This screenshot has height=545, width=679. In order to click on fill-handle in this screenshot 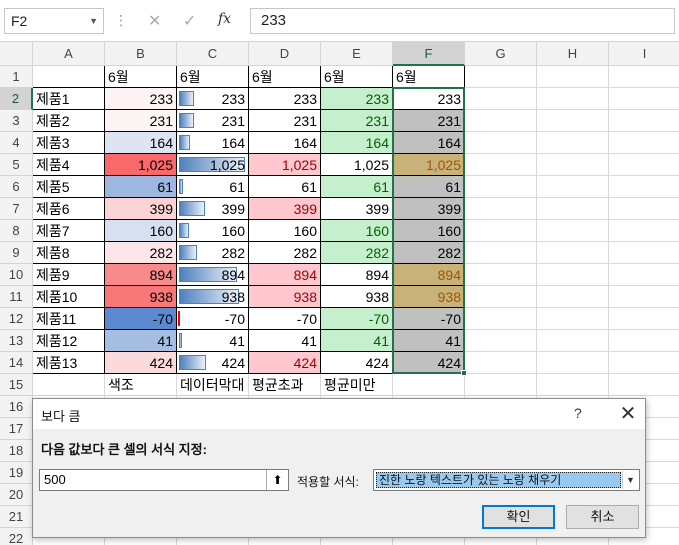, I will do `click(464, 373)`.